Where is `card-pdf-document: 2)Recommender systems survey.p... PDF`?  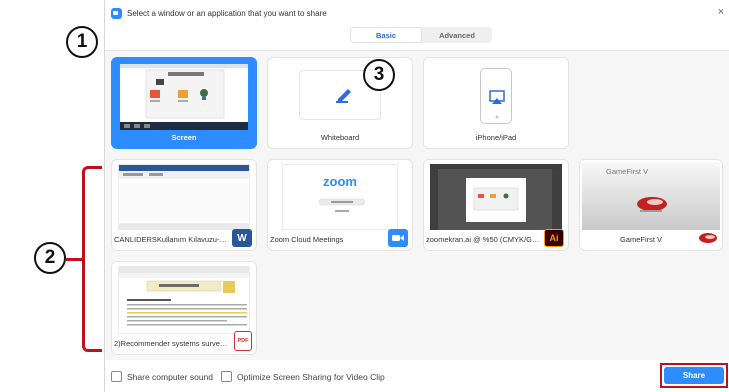
card-pdf-document: 2)Recommender systems survey.p... PDF is located at coordinates (184, 308).